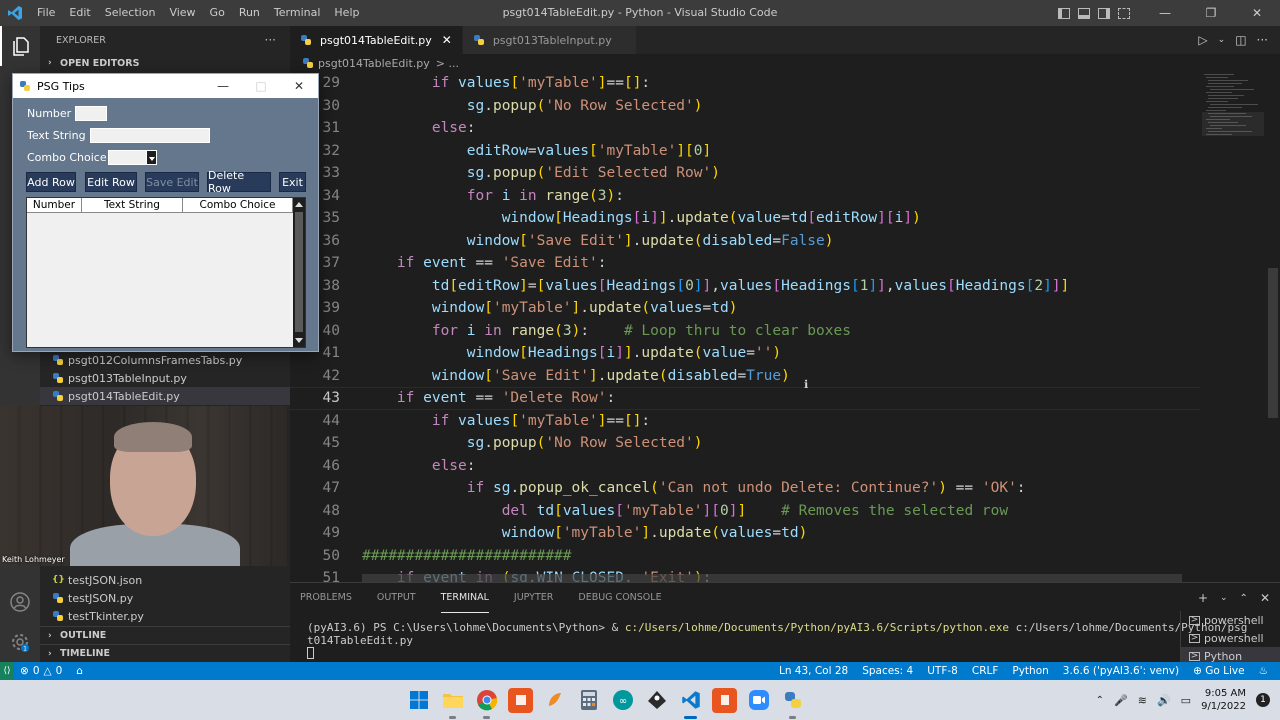 The width and height of the screenshot is (1280, 720). I want to click on menu-terminal: Terminal, so click(297, 13).